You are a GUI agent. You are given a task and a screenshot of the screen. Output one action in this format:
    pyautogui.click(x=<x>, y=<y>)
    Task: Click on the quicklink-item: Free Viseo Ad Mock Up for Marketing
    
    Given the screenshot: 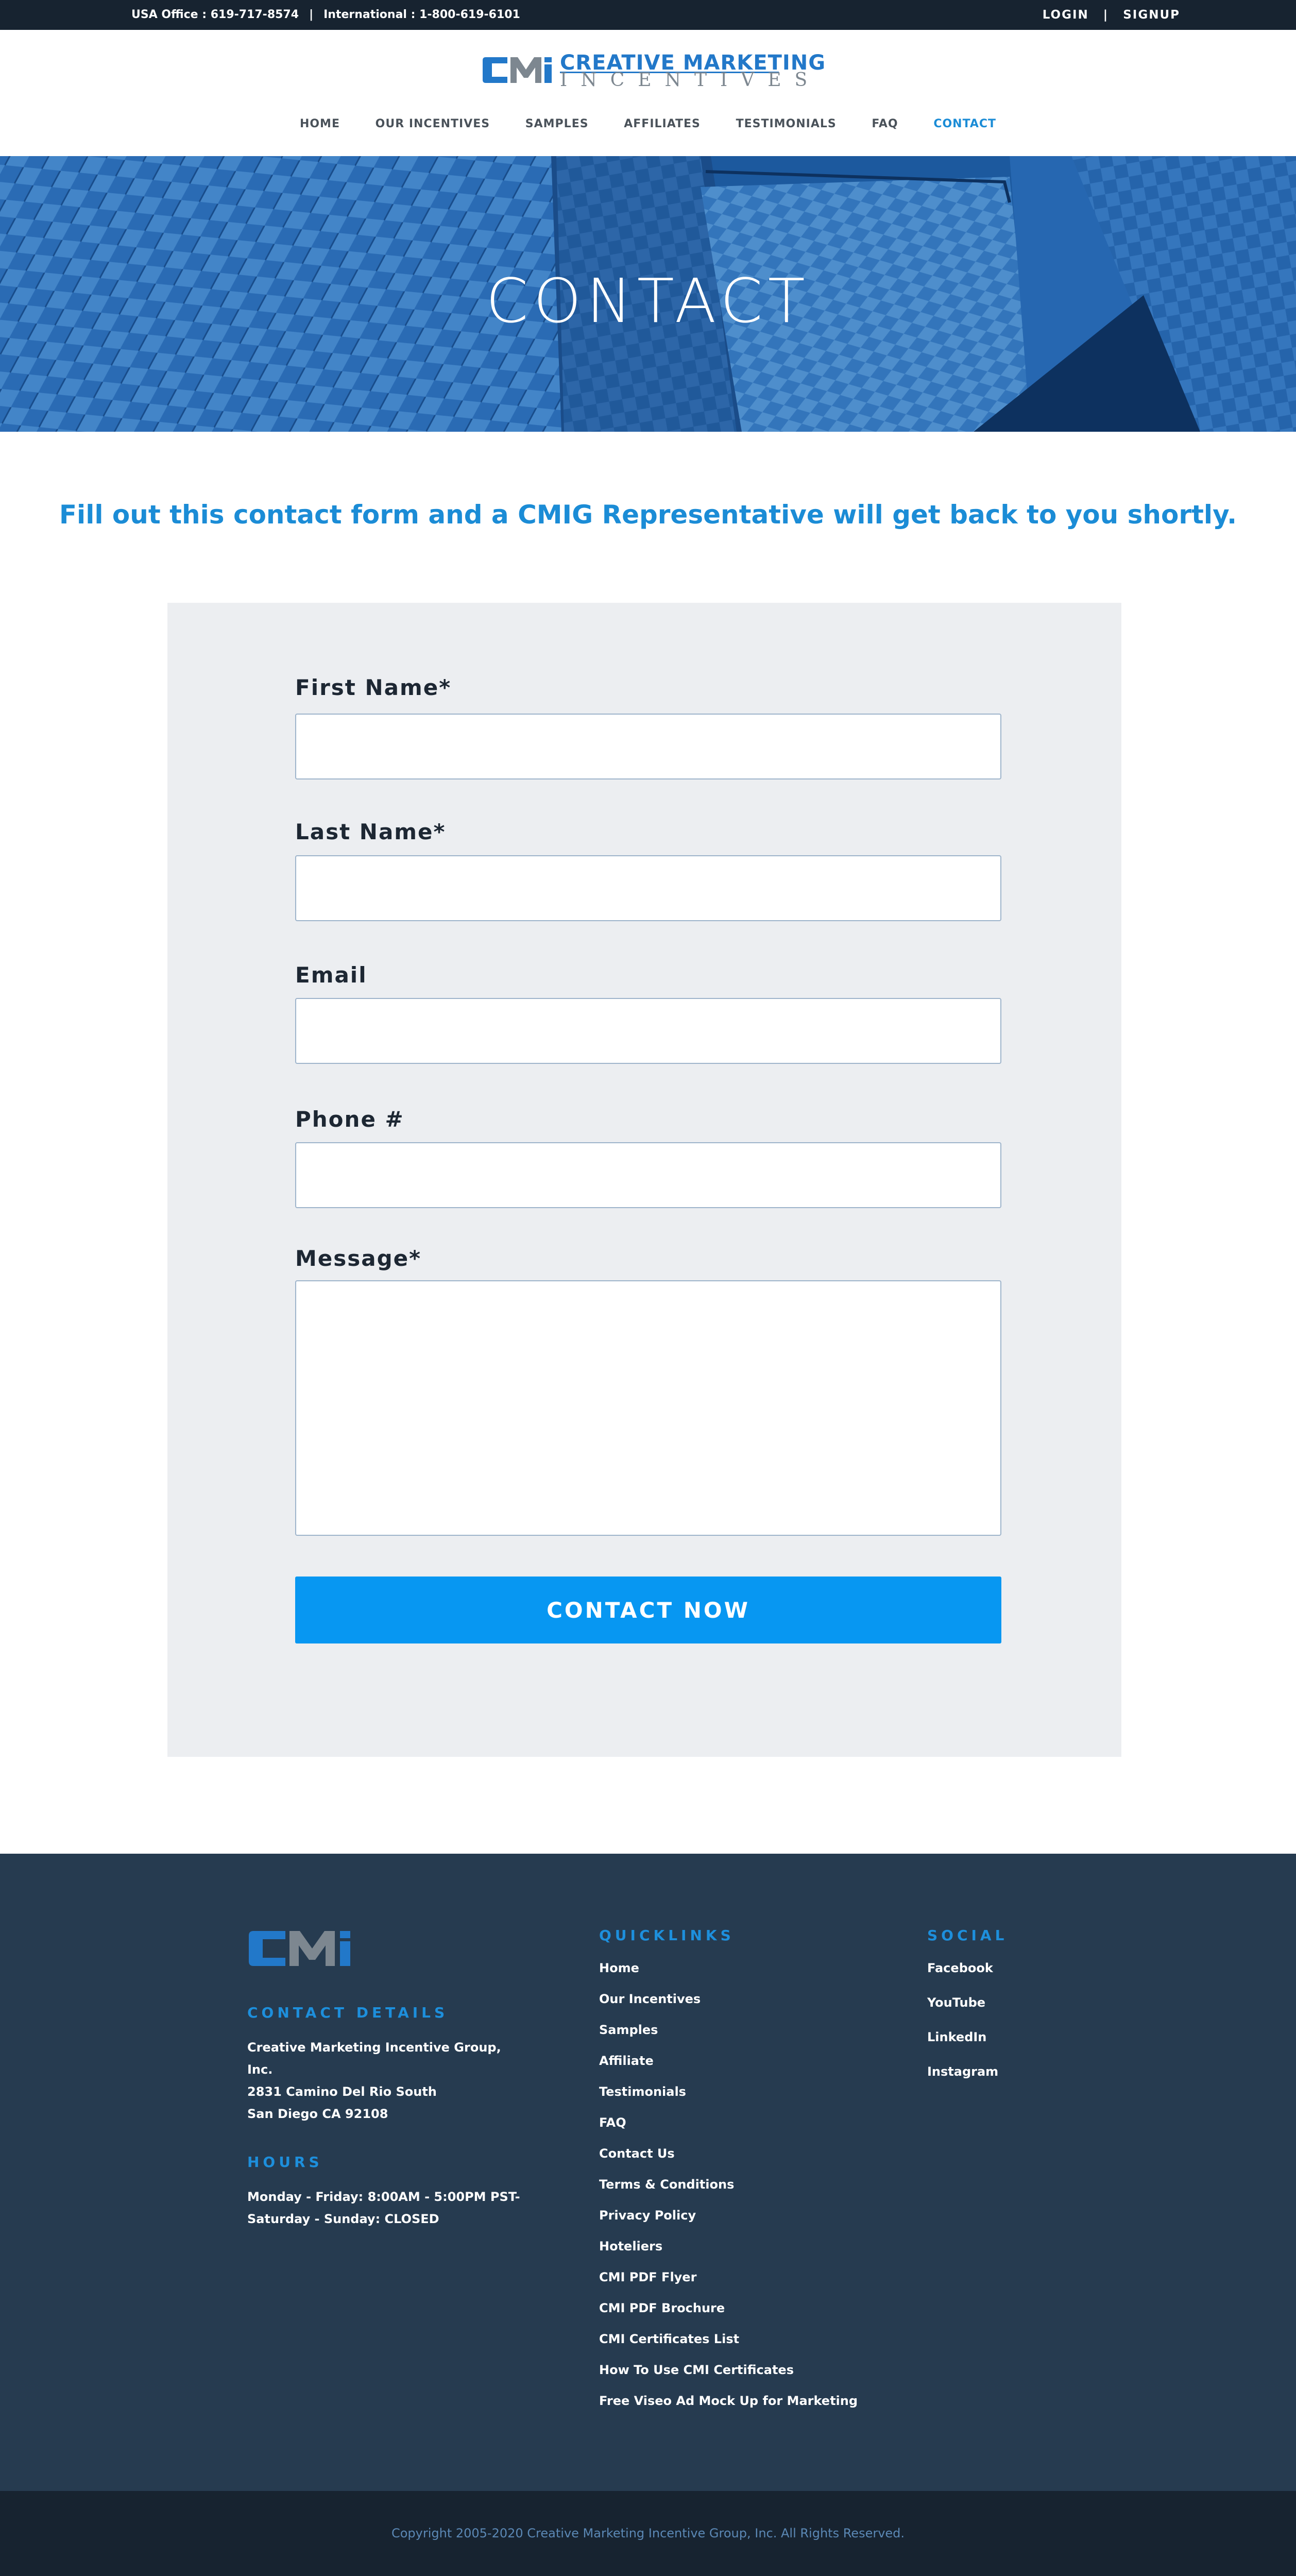 What is the action you would take?
    pyautogui.click(x=728, y=2409)
    